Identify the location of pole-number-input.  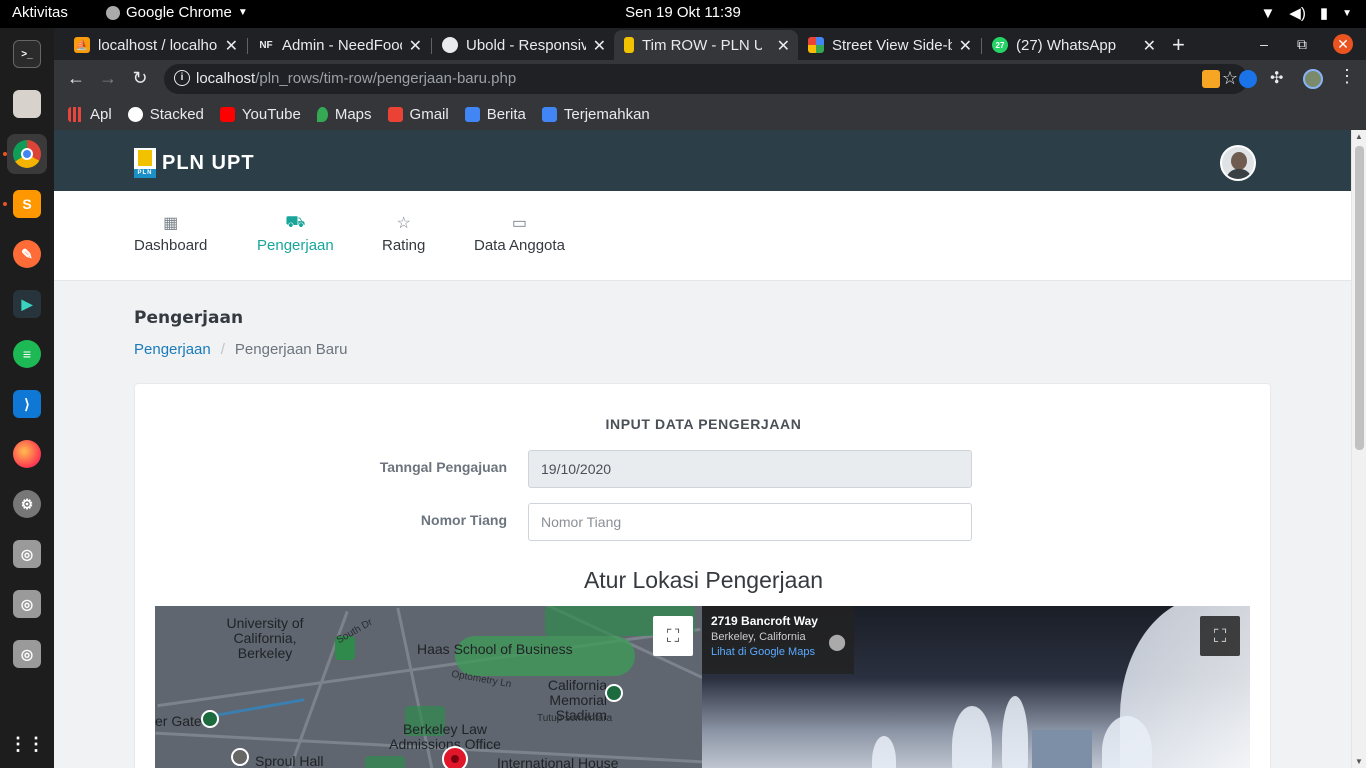
(750, 522).